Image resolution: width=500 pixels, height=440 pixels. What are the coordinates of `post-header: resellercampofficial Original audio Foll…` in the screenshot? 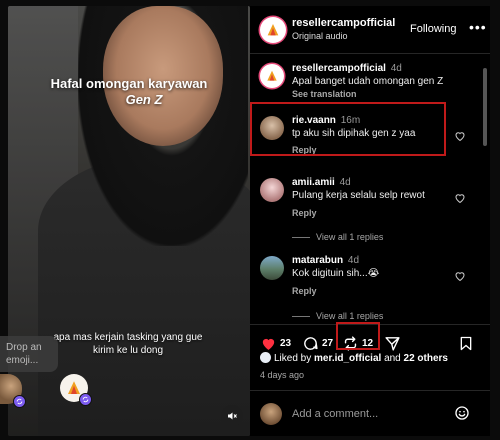 It's located at (370, 30).